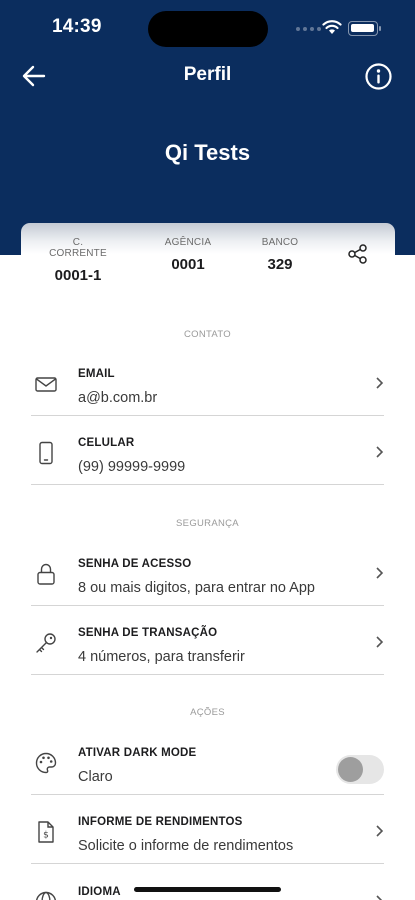  What do you see at coordinates (358, 254) in the screenshot?
I see `share-icon` at bounding box center [358, 254].